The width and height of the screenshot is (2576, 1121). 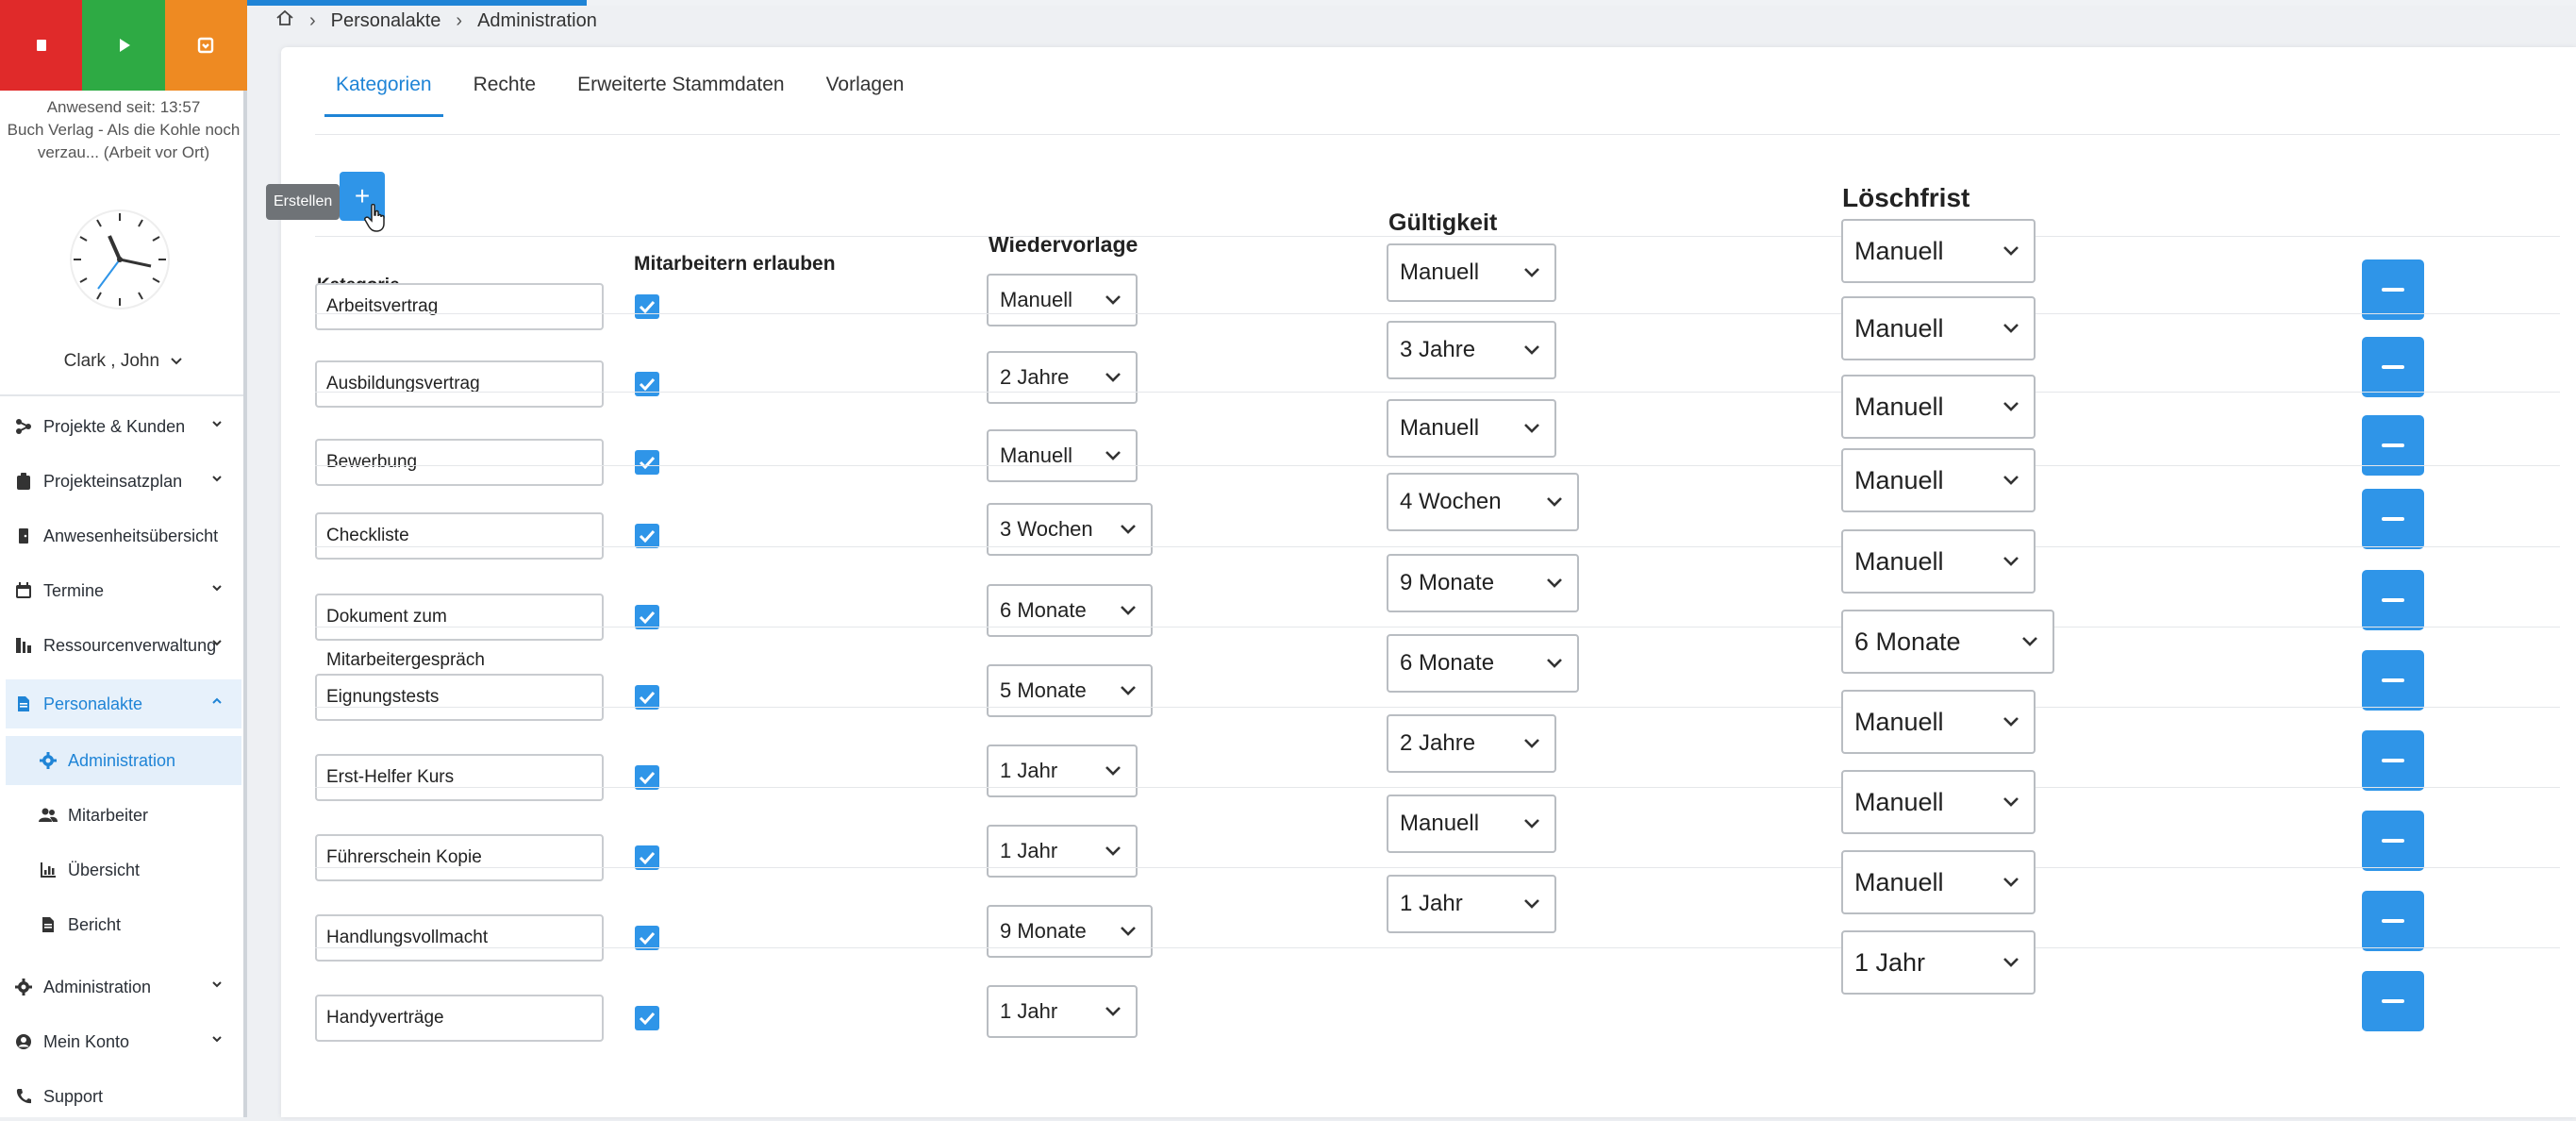 I want to click on nav-sub-uebersicht: Übersicht, so click(x=124, y=870).